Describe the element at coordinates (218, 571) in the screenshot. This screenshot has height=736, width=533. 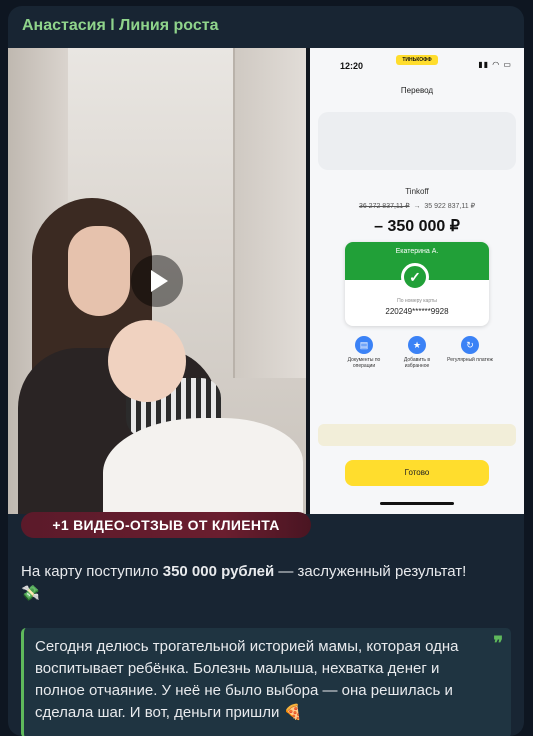
I see `message-amount: 350 000 рублей` at that location.